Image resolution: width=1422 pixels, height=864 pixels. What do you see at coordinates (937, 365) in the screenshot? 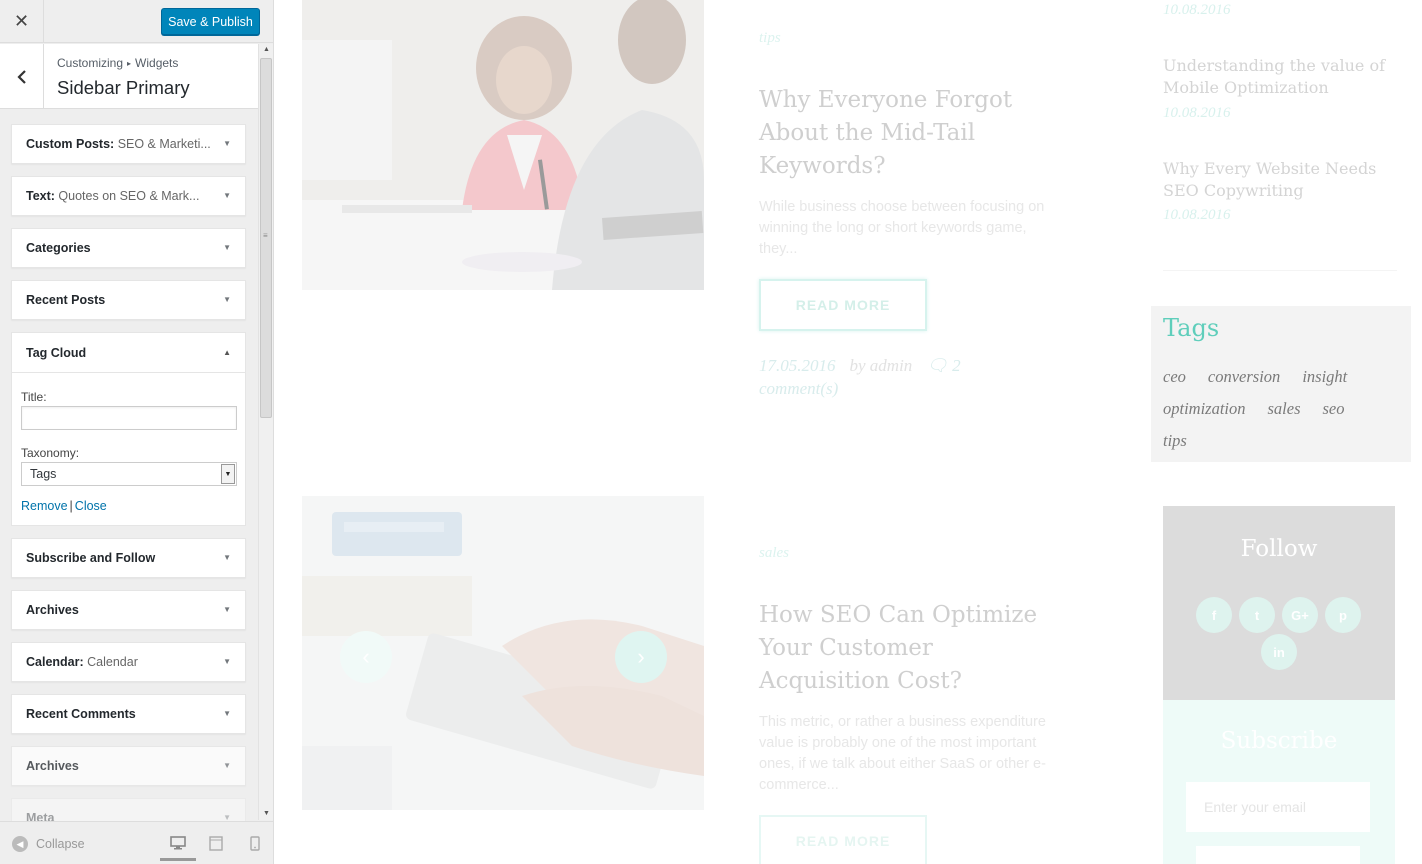
I see `comment-icon: 🗨` at bounding box center [937, 365].